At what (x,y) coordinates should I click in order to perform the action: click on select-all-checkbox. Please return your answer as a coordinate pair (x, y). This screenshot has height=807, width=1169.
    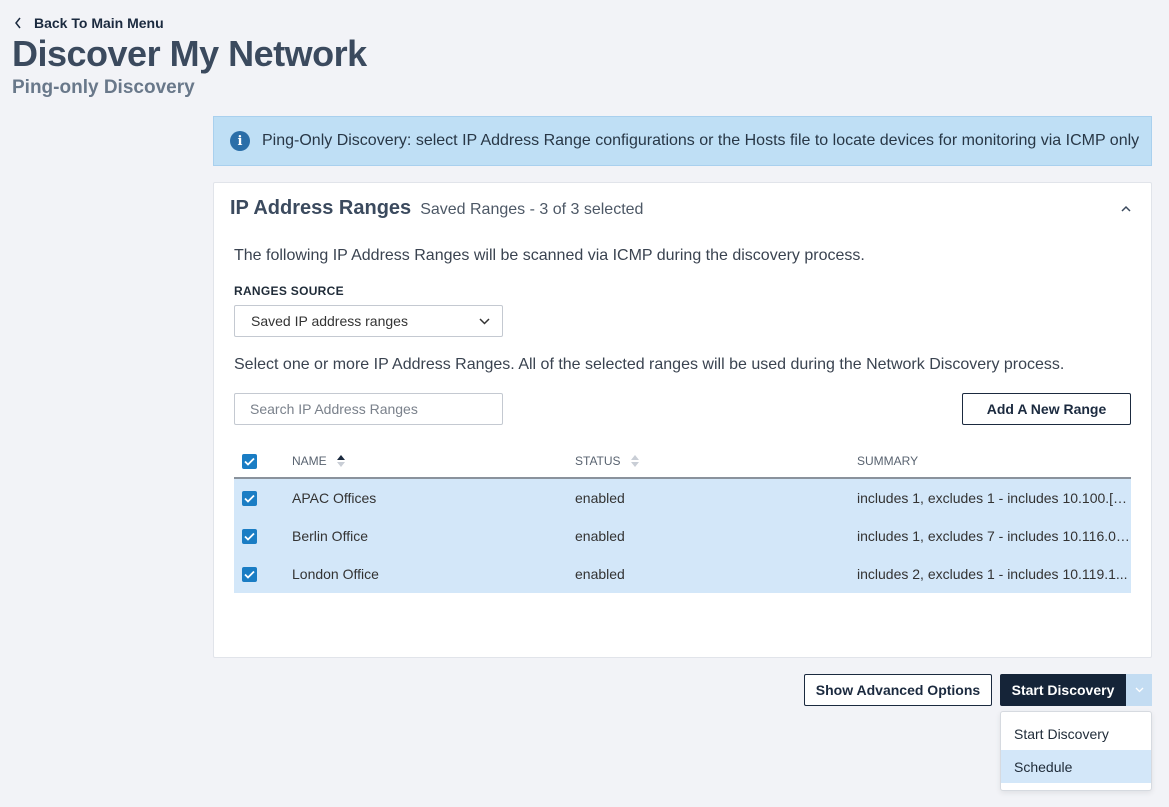
    Looking at the image, I should click on (249, 461).